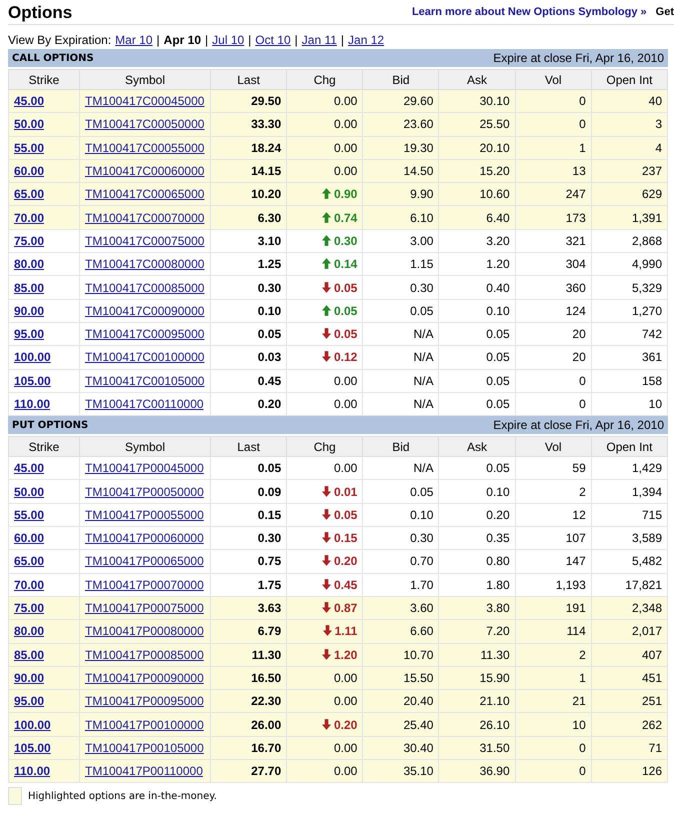 Image resolution: width=674 pixels, height=817 pixels. What do you see at coordinates (652, 725) in the screenshot?
I see `open-interest: 262` at bounding box center [652, 725].